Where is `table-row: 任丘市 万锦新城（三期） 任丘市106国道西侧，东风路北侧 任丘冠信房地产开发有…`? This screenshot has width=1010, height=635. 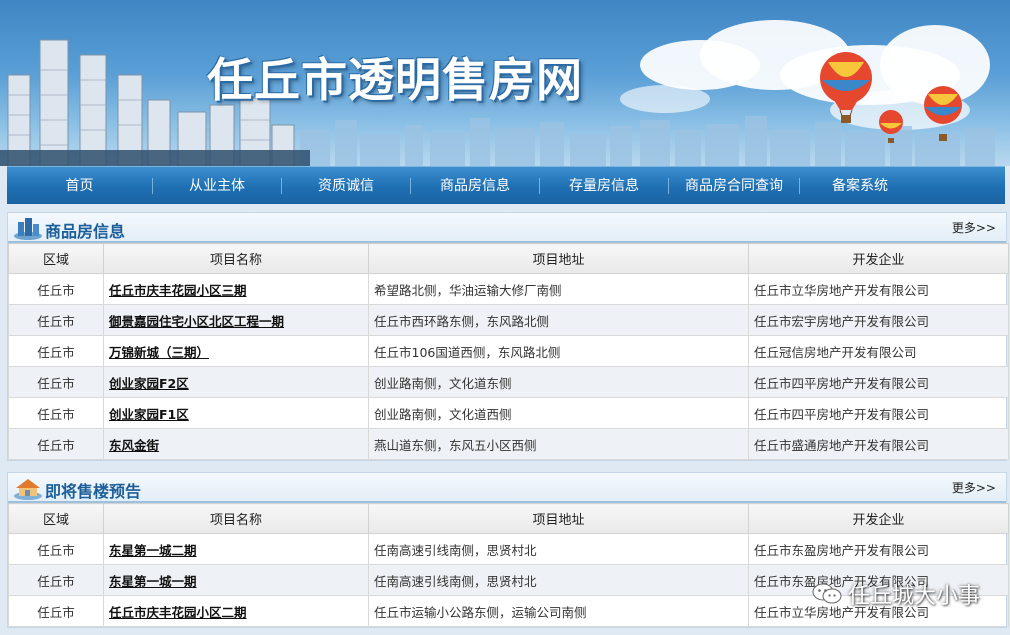 table-row: 任丘市 万锦新城（三期） 任丘市106国道西侧，东风路北侧 任丘冠信房地产开发有… is located at coordinates (508, 351).